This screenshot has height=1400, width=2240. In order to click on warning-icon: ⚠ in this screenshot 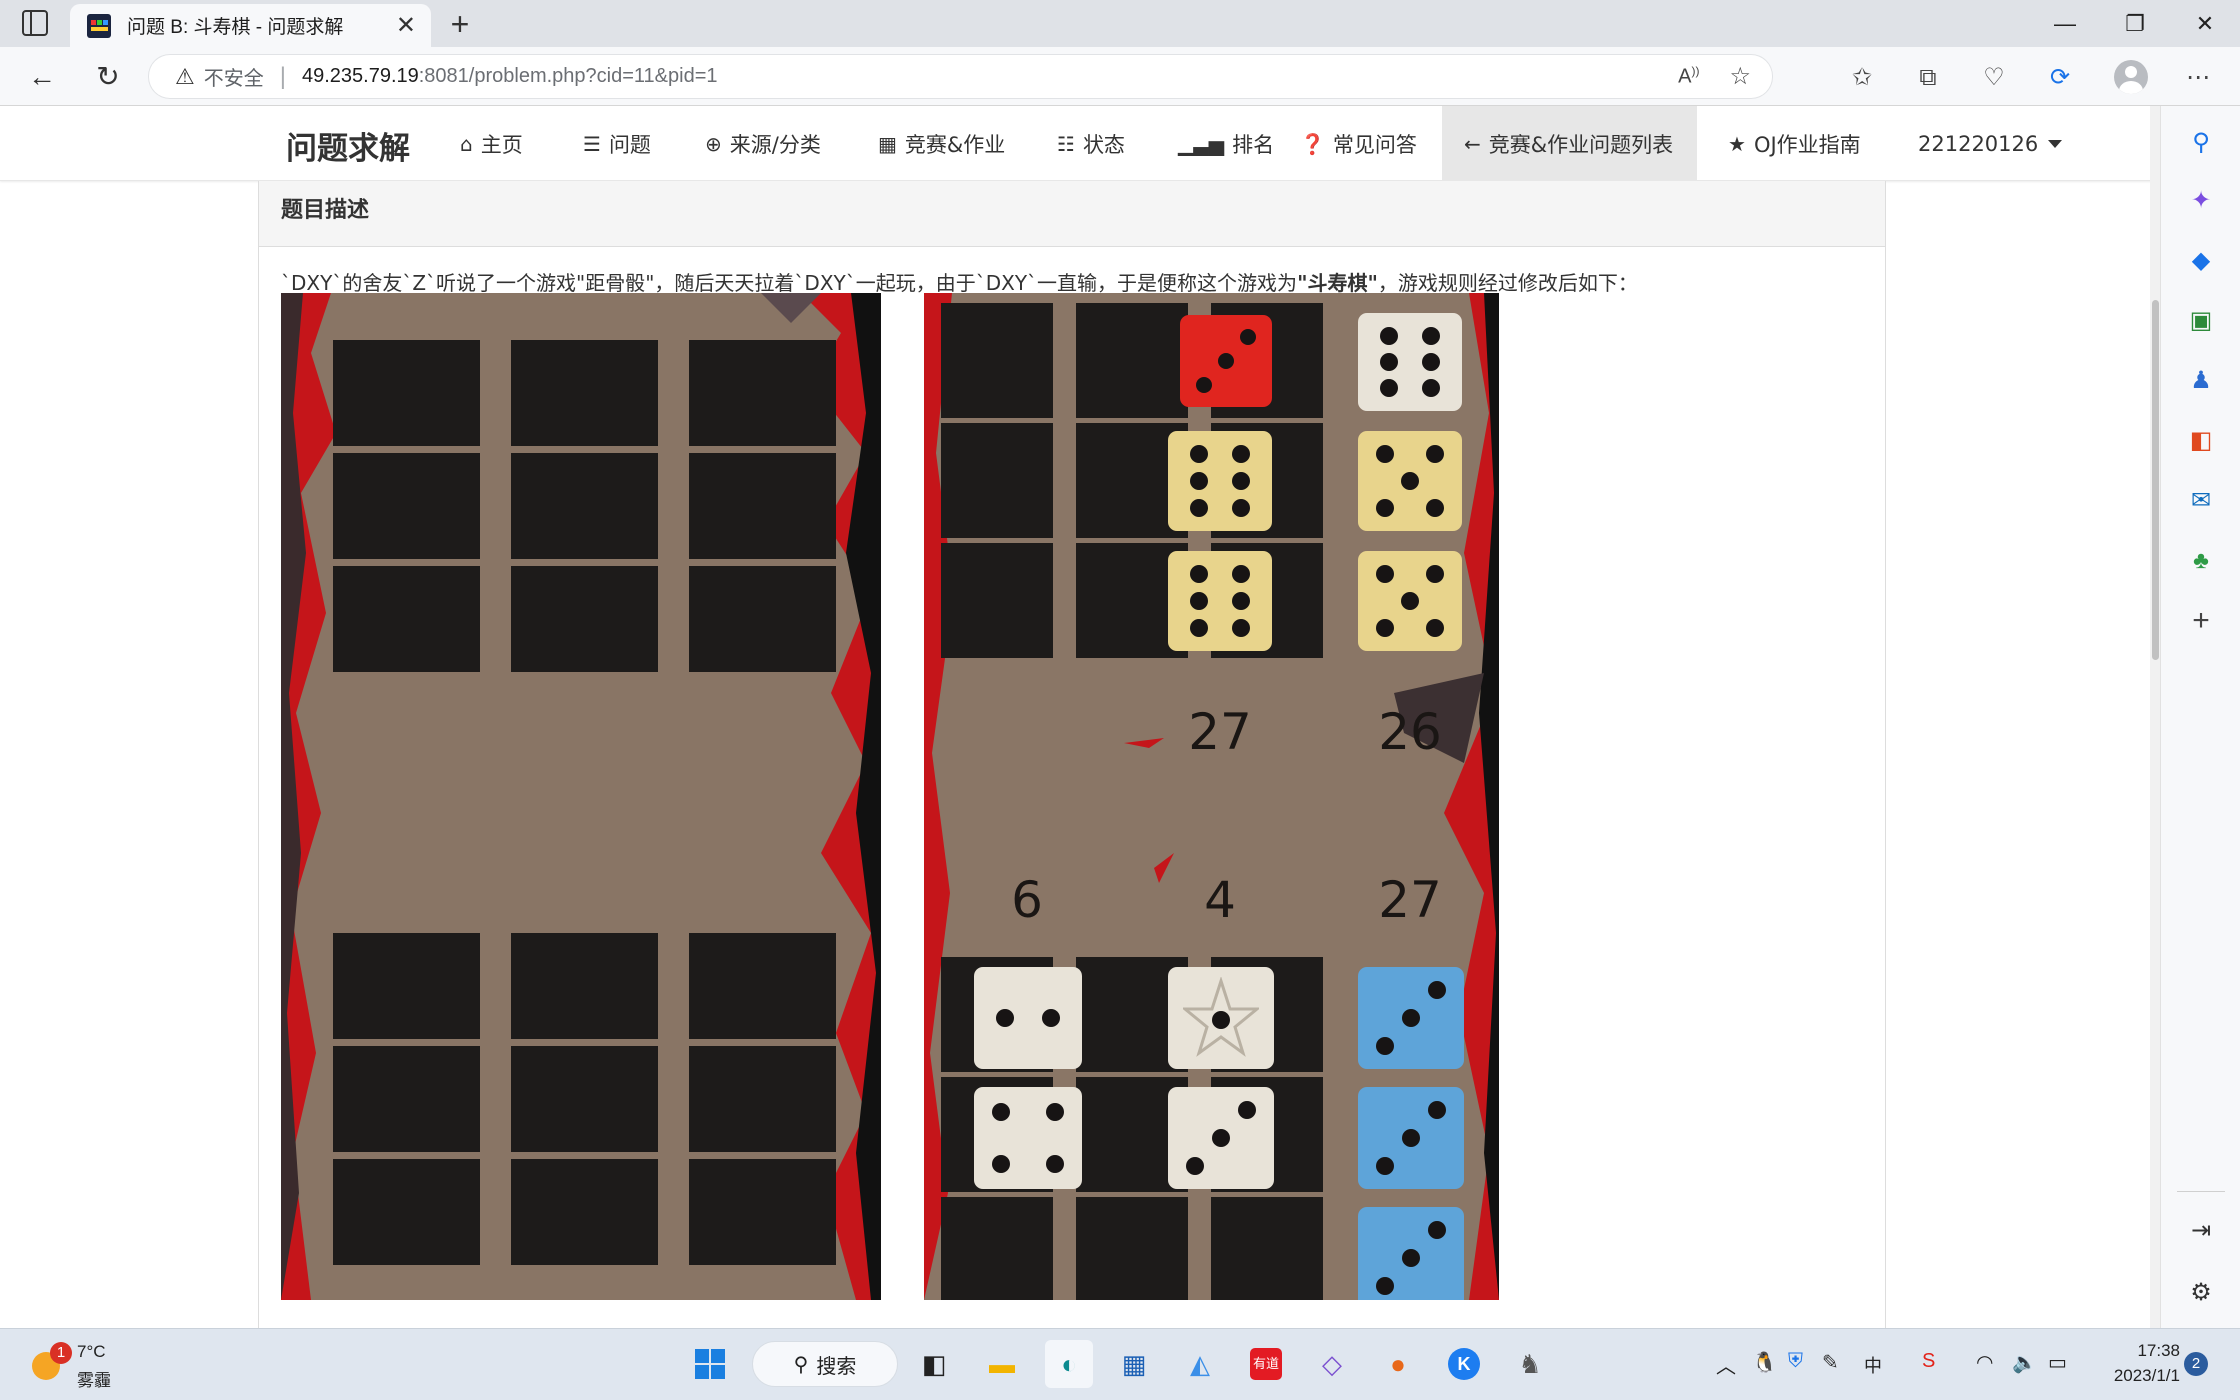, I will do `click(185, 76)`.